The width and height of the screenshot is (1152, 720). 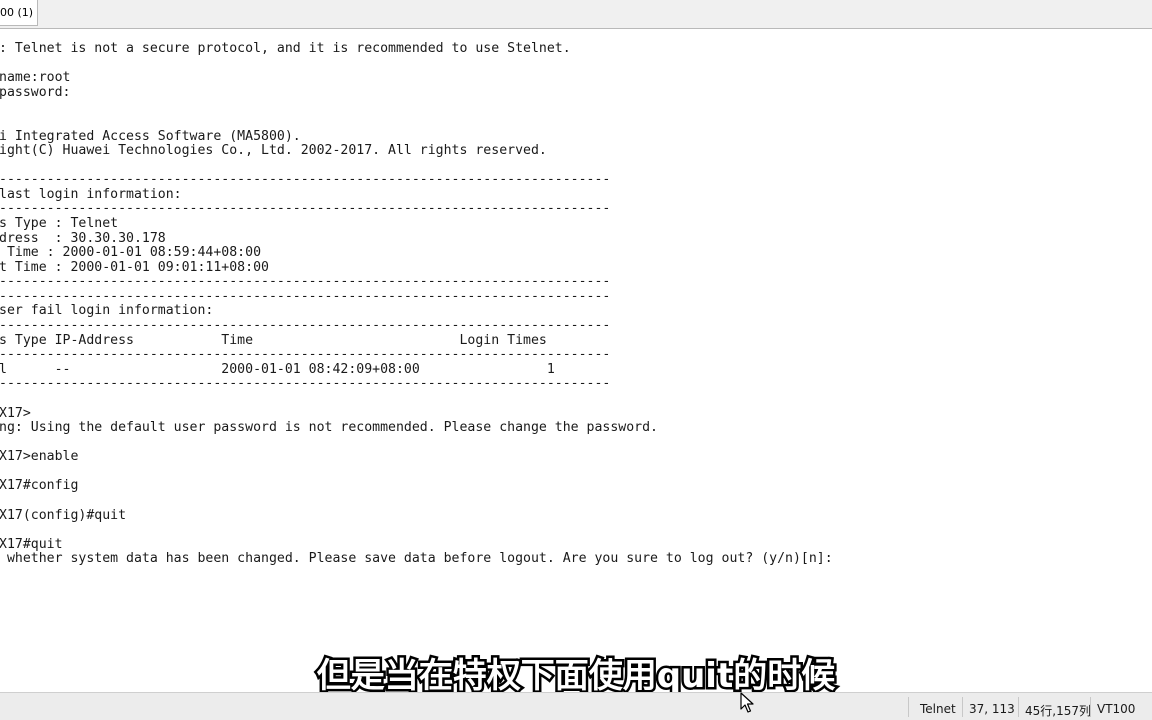 I want to click on terminal-line: l -- 2000-01-01 08:42:09+08:00 1, so click(x=277, y=369).